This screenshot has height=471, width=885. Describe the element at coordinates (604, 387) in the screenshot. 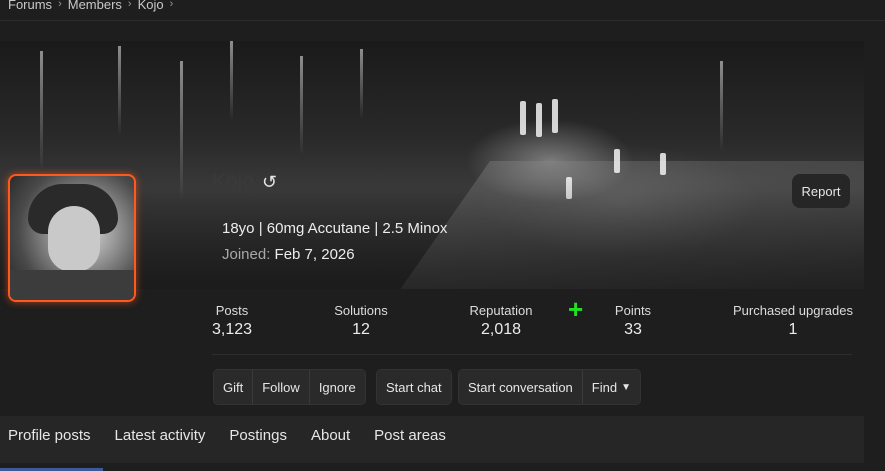

I see `find-label: Find` at that location.